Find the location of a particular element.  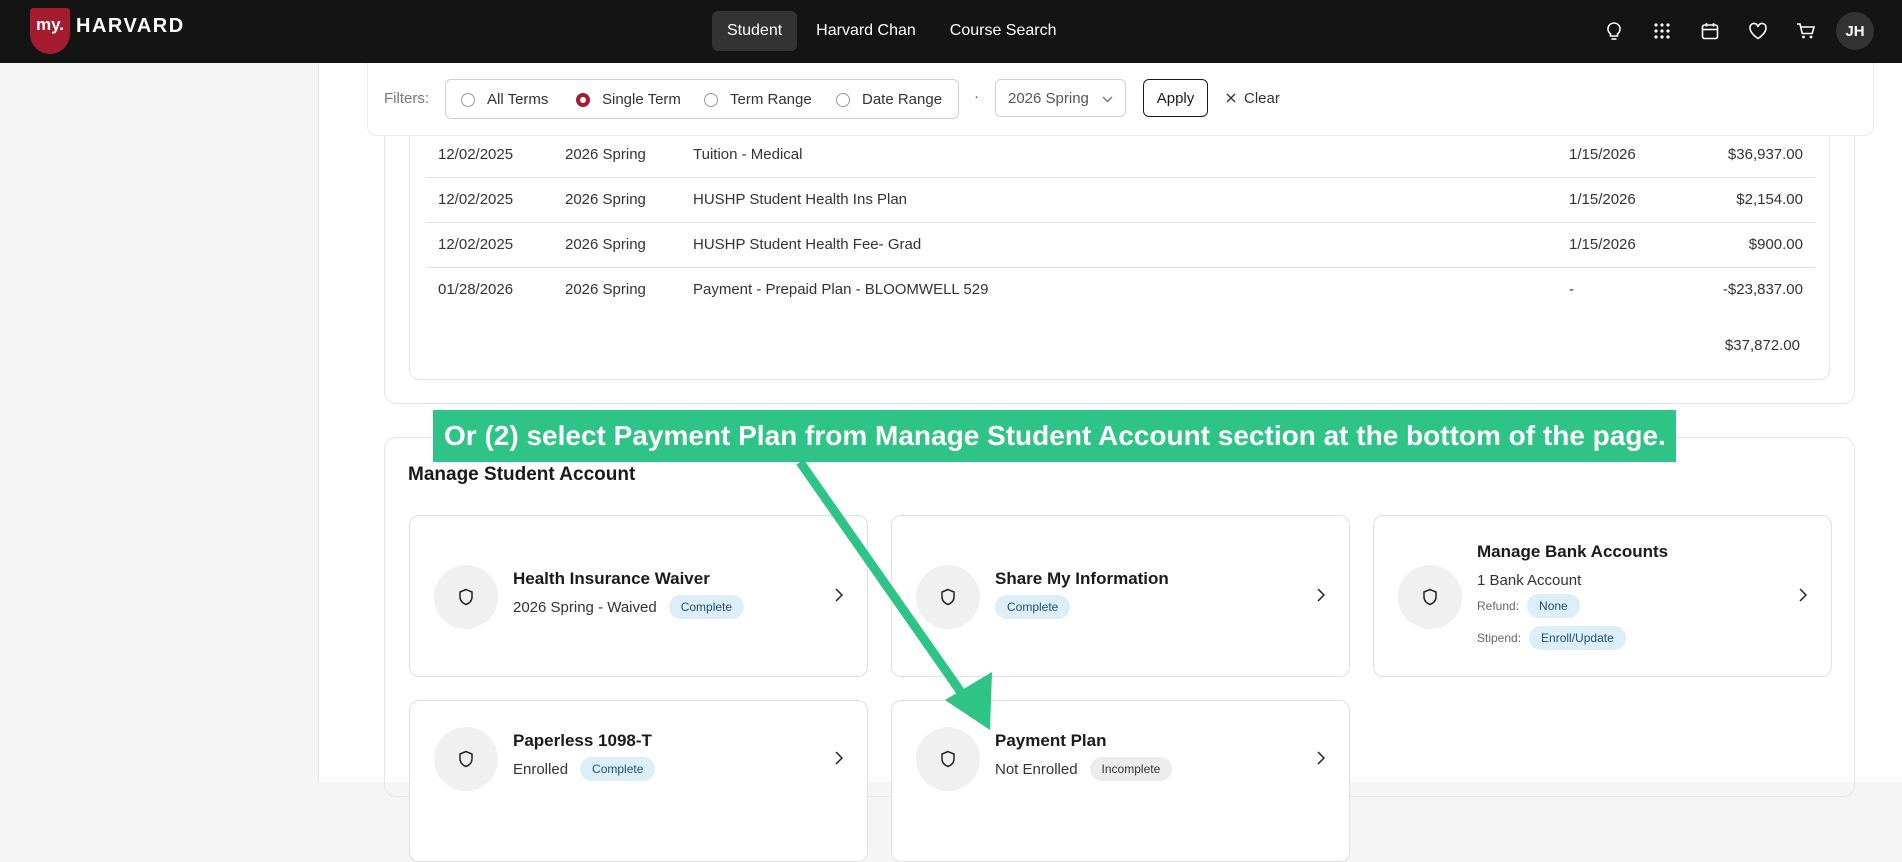

card-title: Paperless 1098-T is located at coordinates (582, 740).